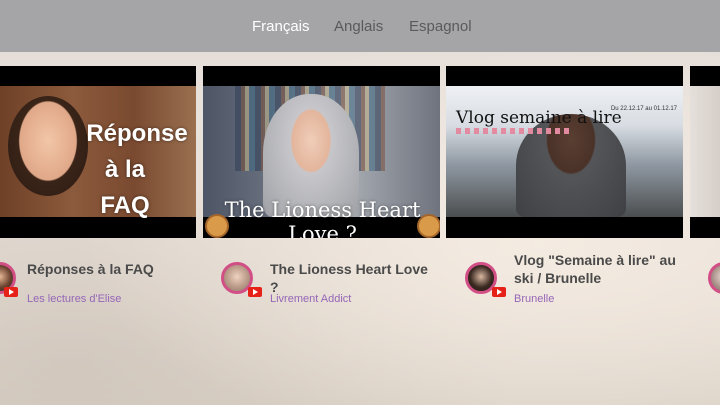  What do you see at coordinates (440, 26) in the screenshot?
I see `tab-espagnol: Espagnol` at bounding box center [440, 26].